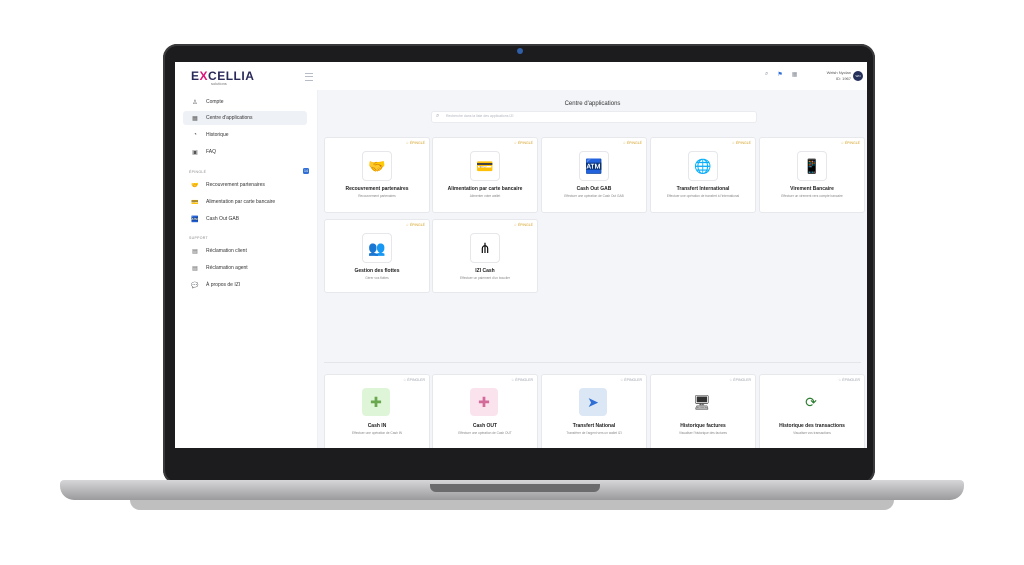  I want to click on fleet-icon: 👥, so click(377, 248).